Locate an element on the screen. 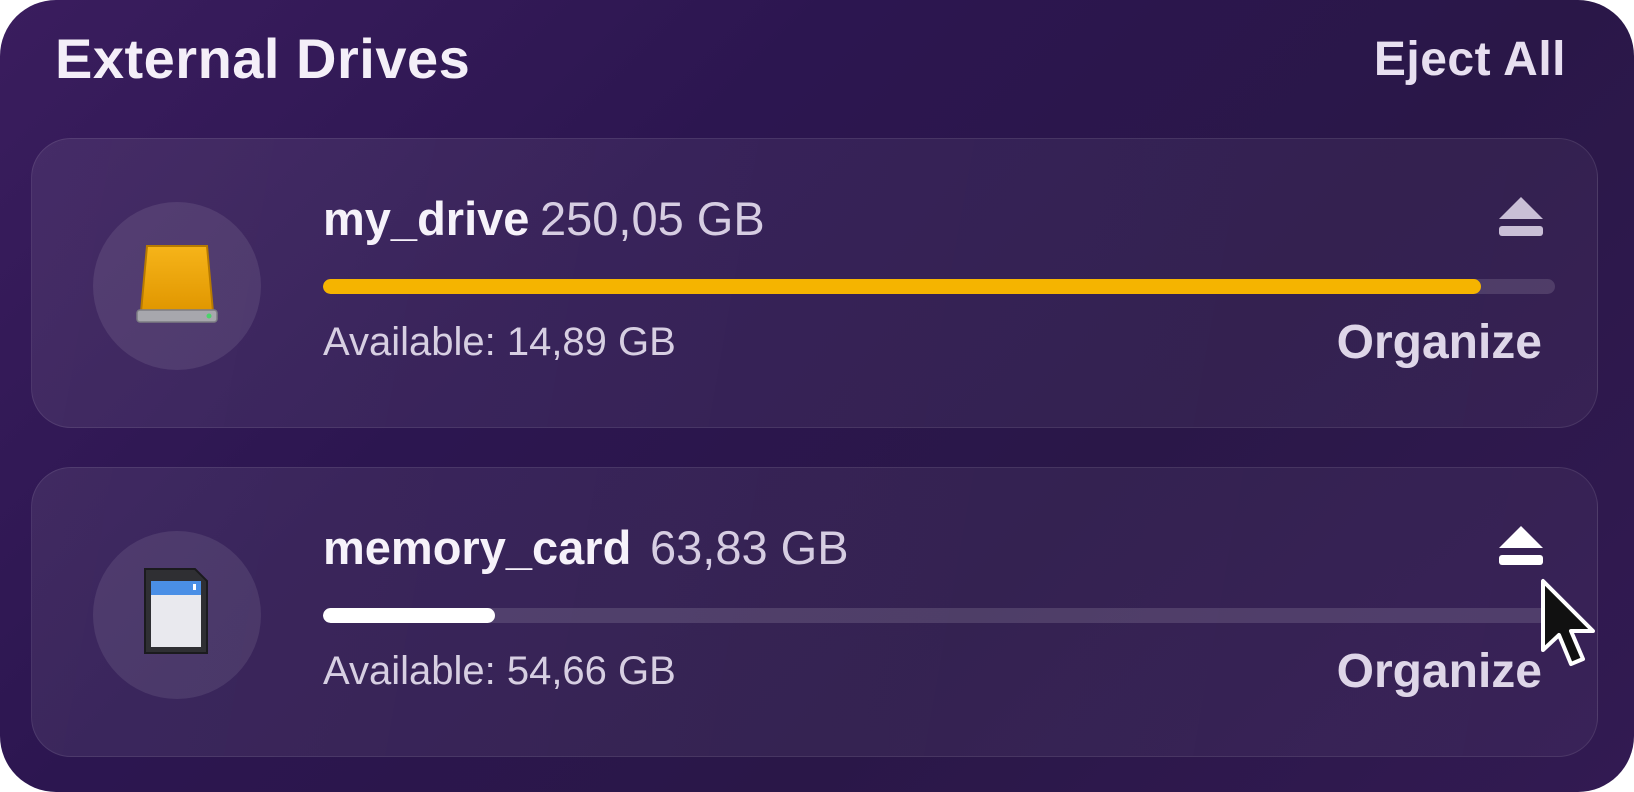 The image size is (1634, 792). panel-title: External Drives is located at coordinates (263, 58).